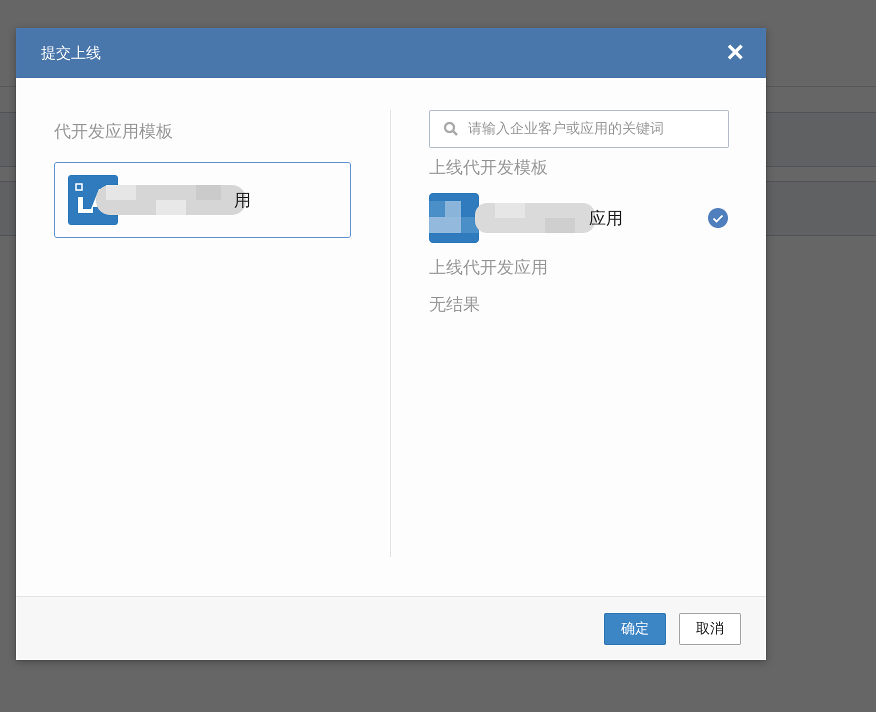 The height and width of the screenshot is (712, 876). What do you see at coordinates (455, 305) in the screenshot?
I see `empty-message: 无结果` at bounding box center [455, 305].